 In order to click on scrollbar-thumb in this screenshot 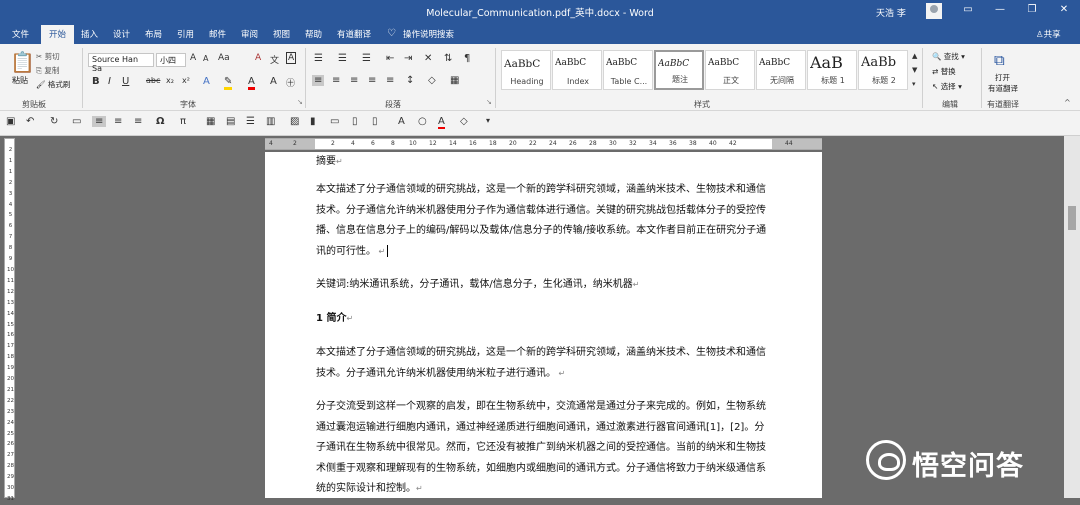, I will do `click(1072, 218)`.